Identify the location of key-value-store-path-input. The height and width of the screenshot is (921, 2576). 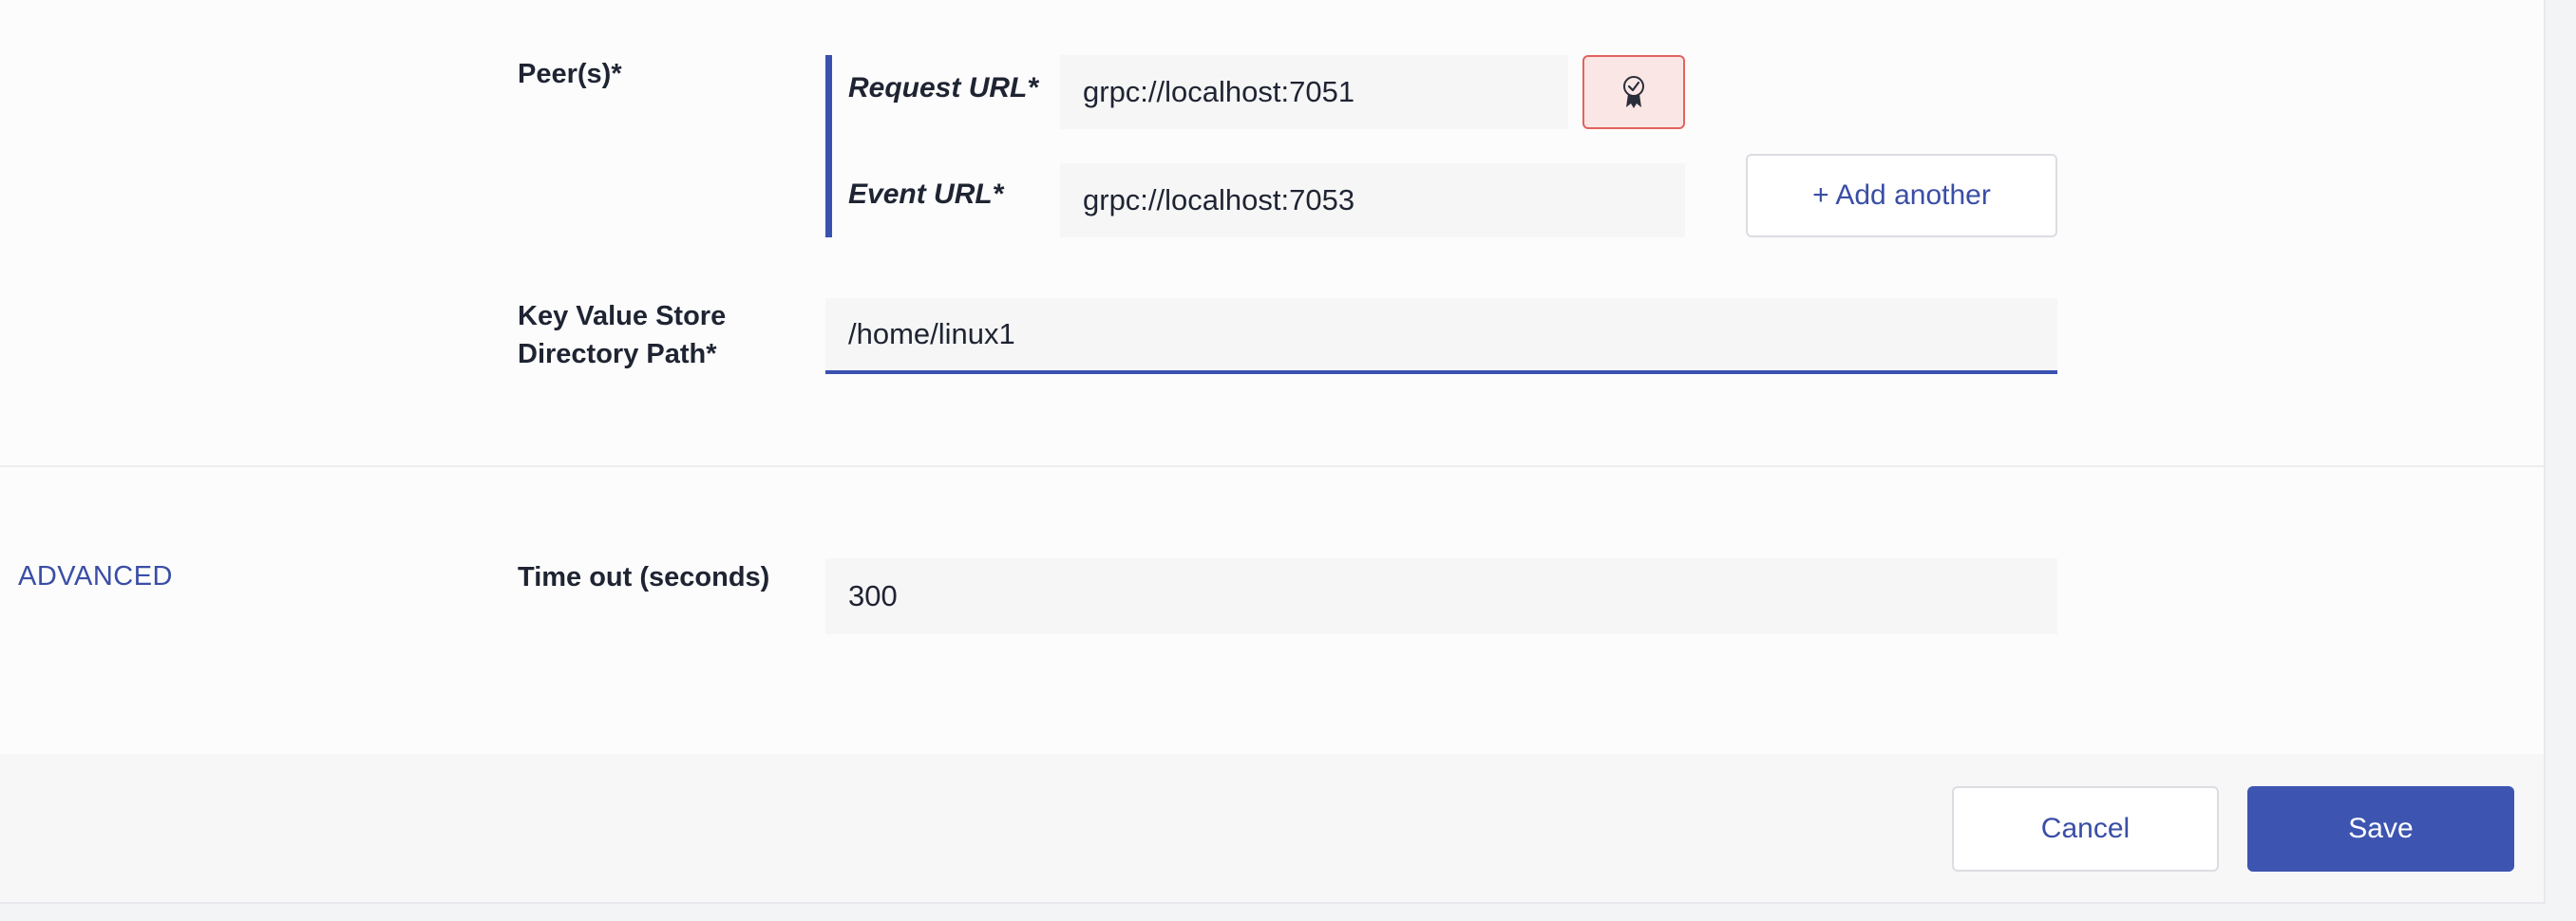
(1441, 336).